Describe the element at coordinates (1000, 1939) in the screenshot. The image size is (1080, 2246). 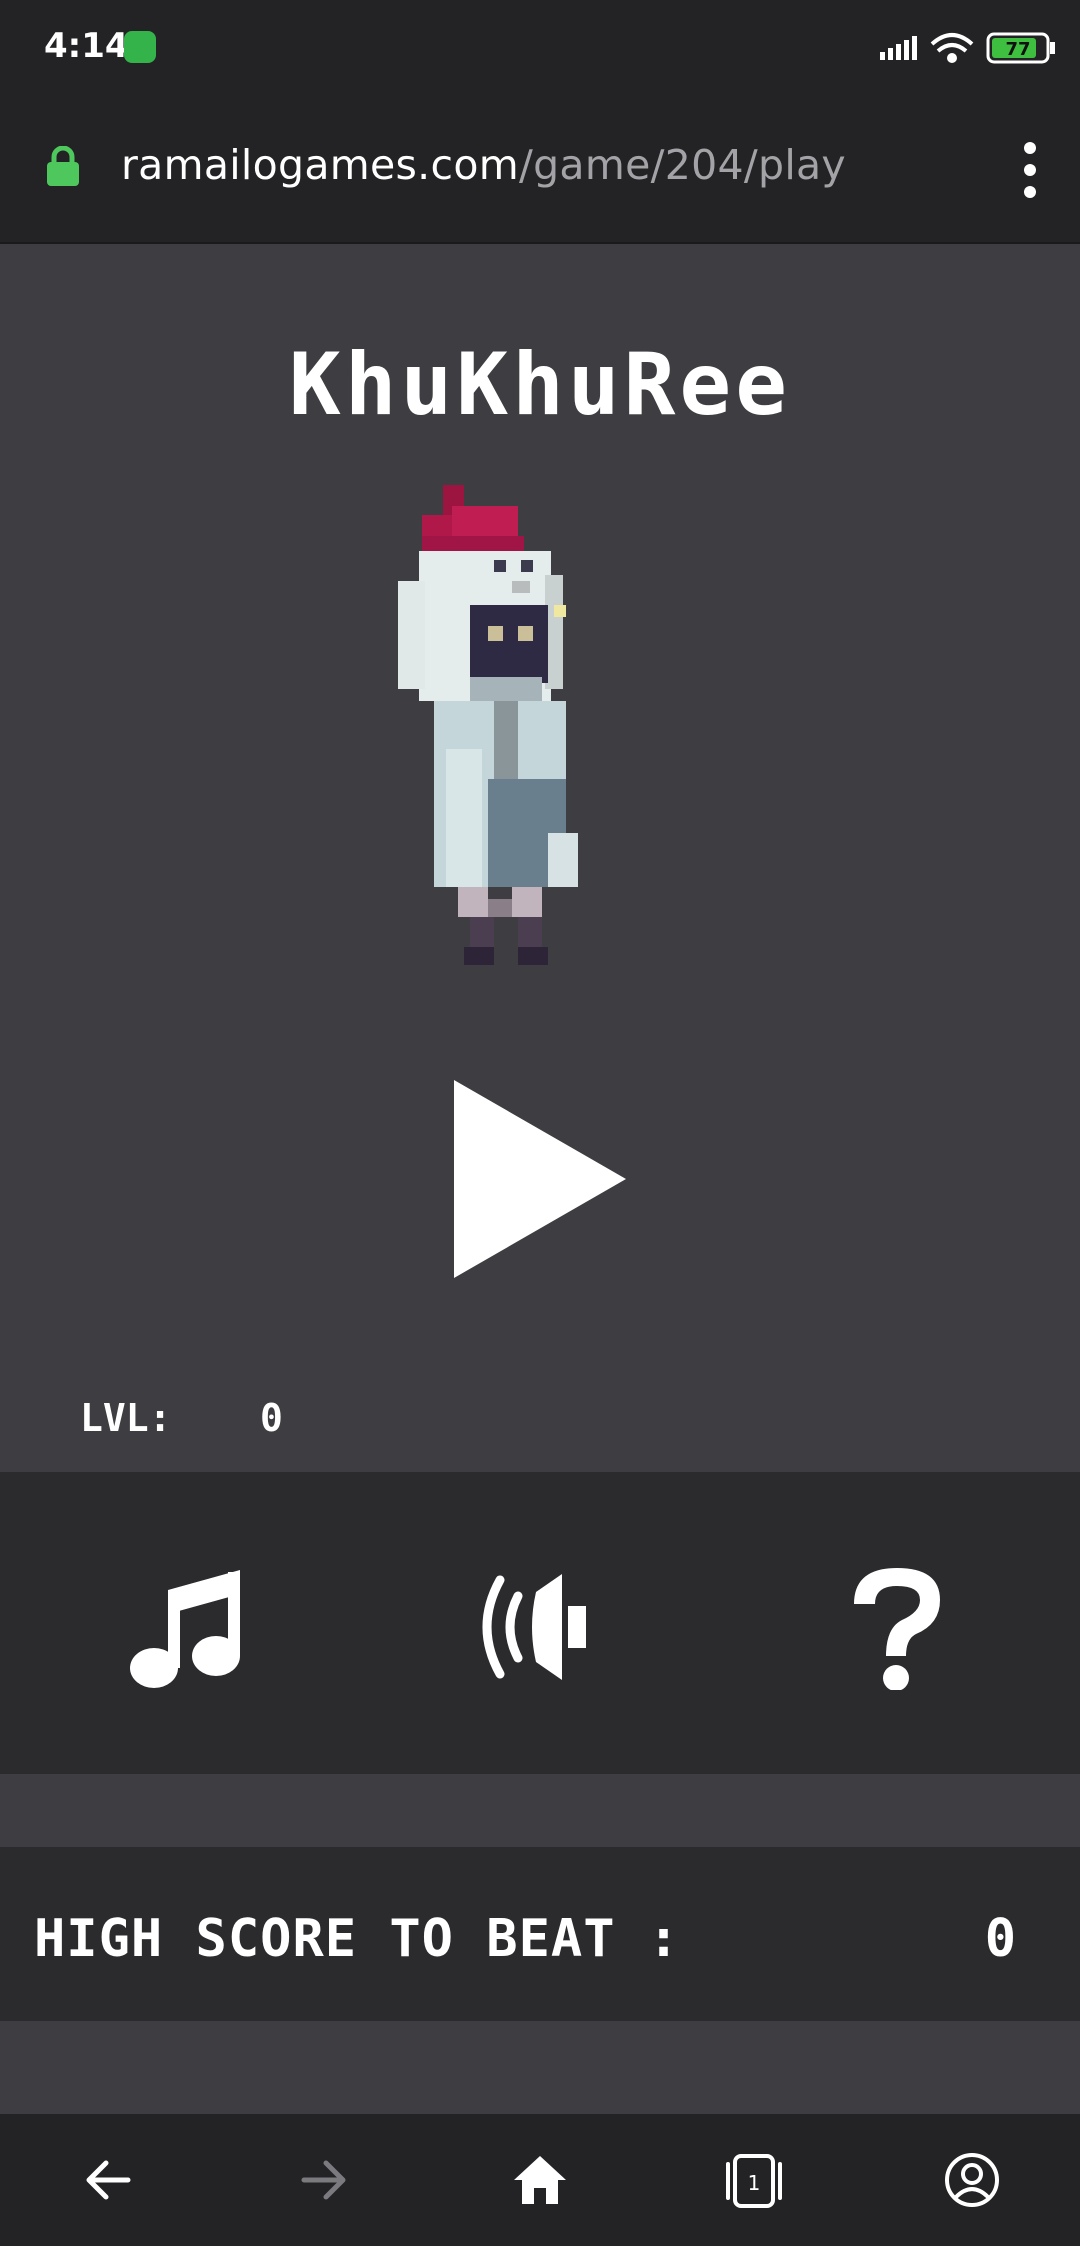
I see `high-score-value: 0` at that location.